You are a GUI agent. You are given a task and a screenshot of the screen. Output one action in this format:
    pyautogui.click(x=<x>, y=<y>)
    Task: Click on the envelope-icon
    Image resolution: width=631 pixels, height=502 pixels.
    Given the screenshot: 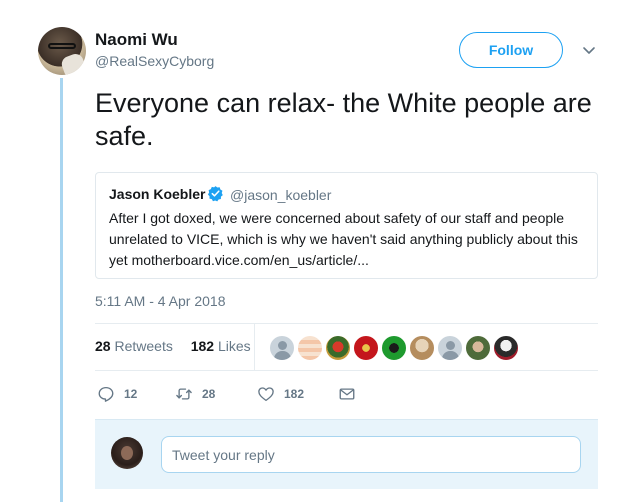 What is the action you would take?
    pyautogui.click(x=347, y=394)
    